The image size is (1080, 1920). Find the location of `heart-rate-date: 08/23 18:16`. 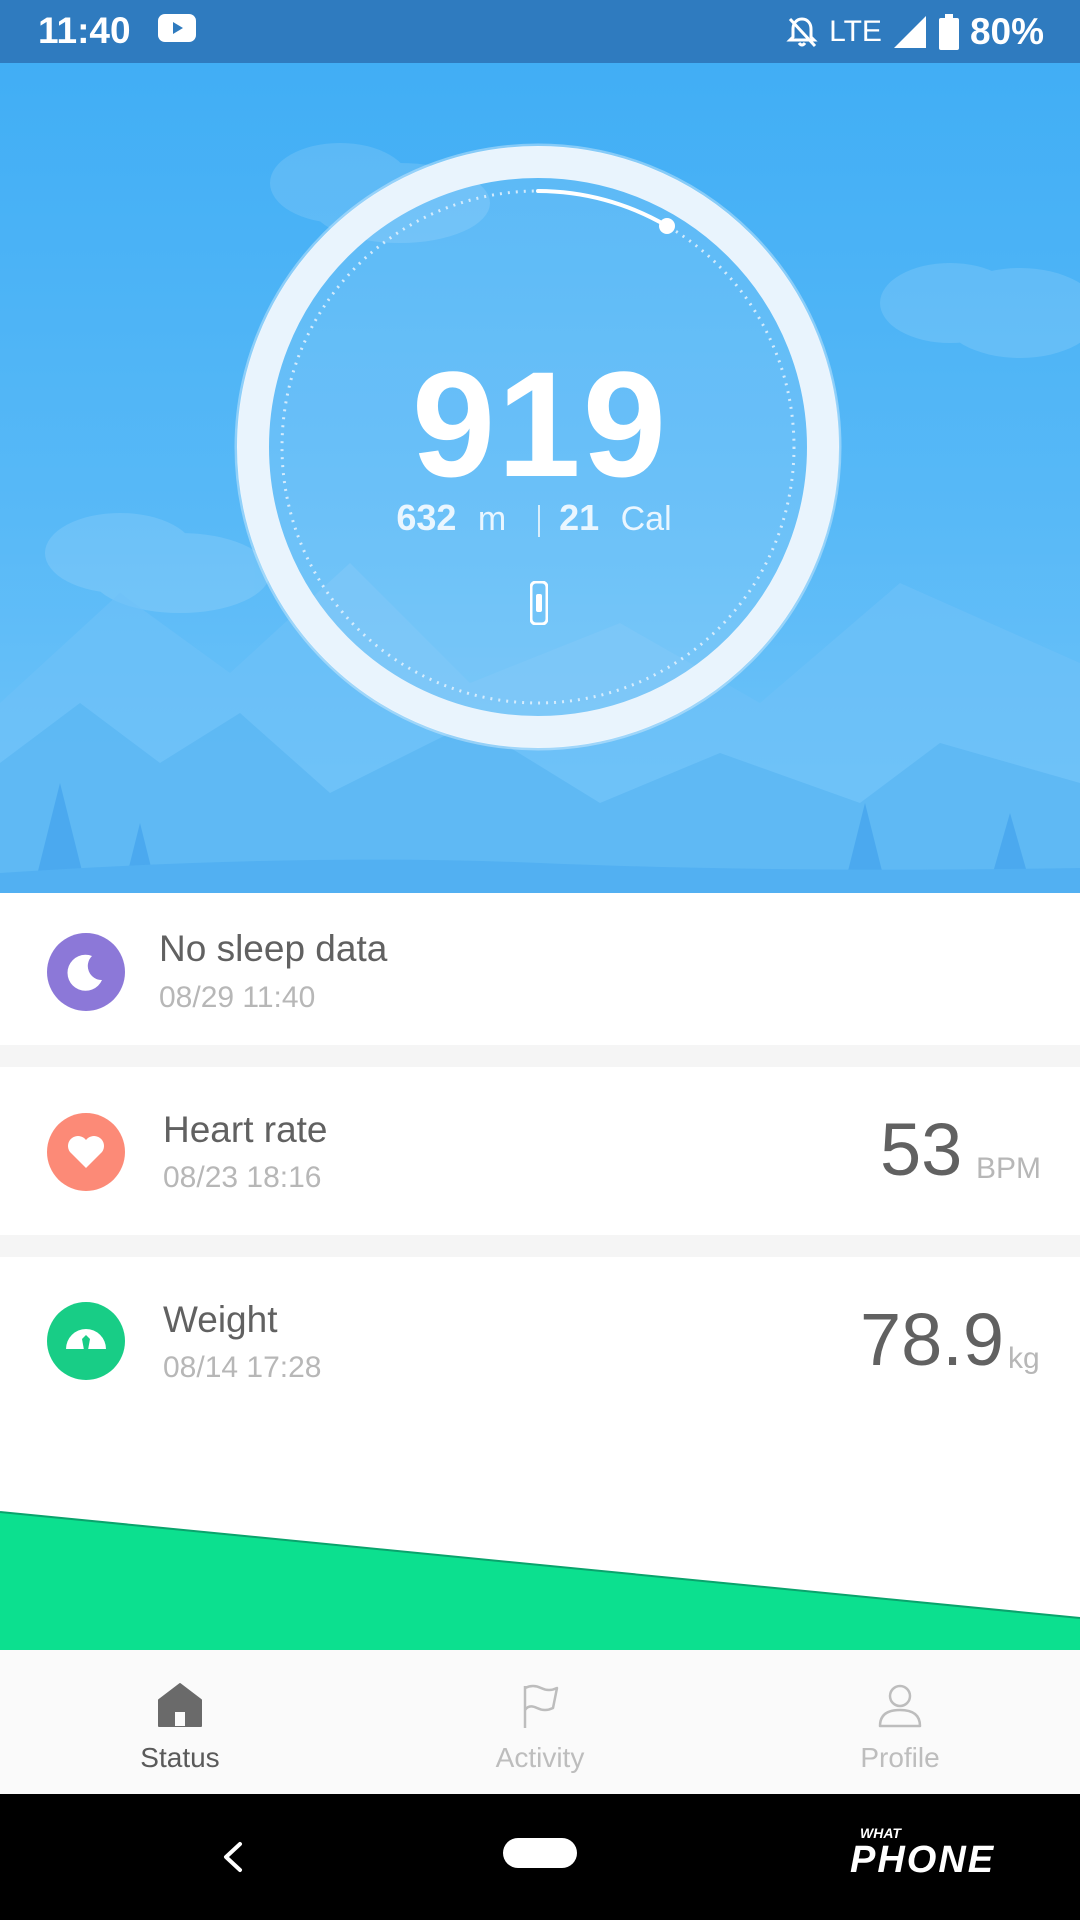

heart-rate-date: 08/23 18:16 is located at coordinates (242, 1177).